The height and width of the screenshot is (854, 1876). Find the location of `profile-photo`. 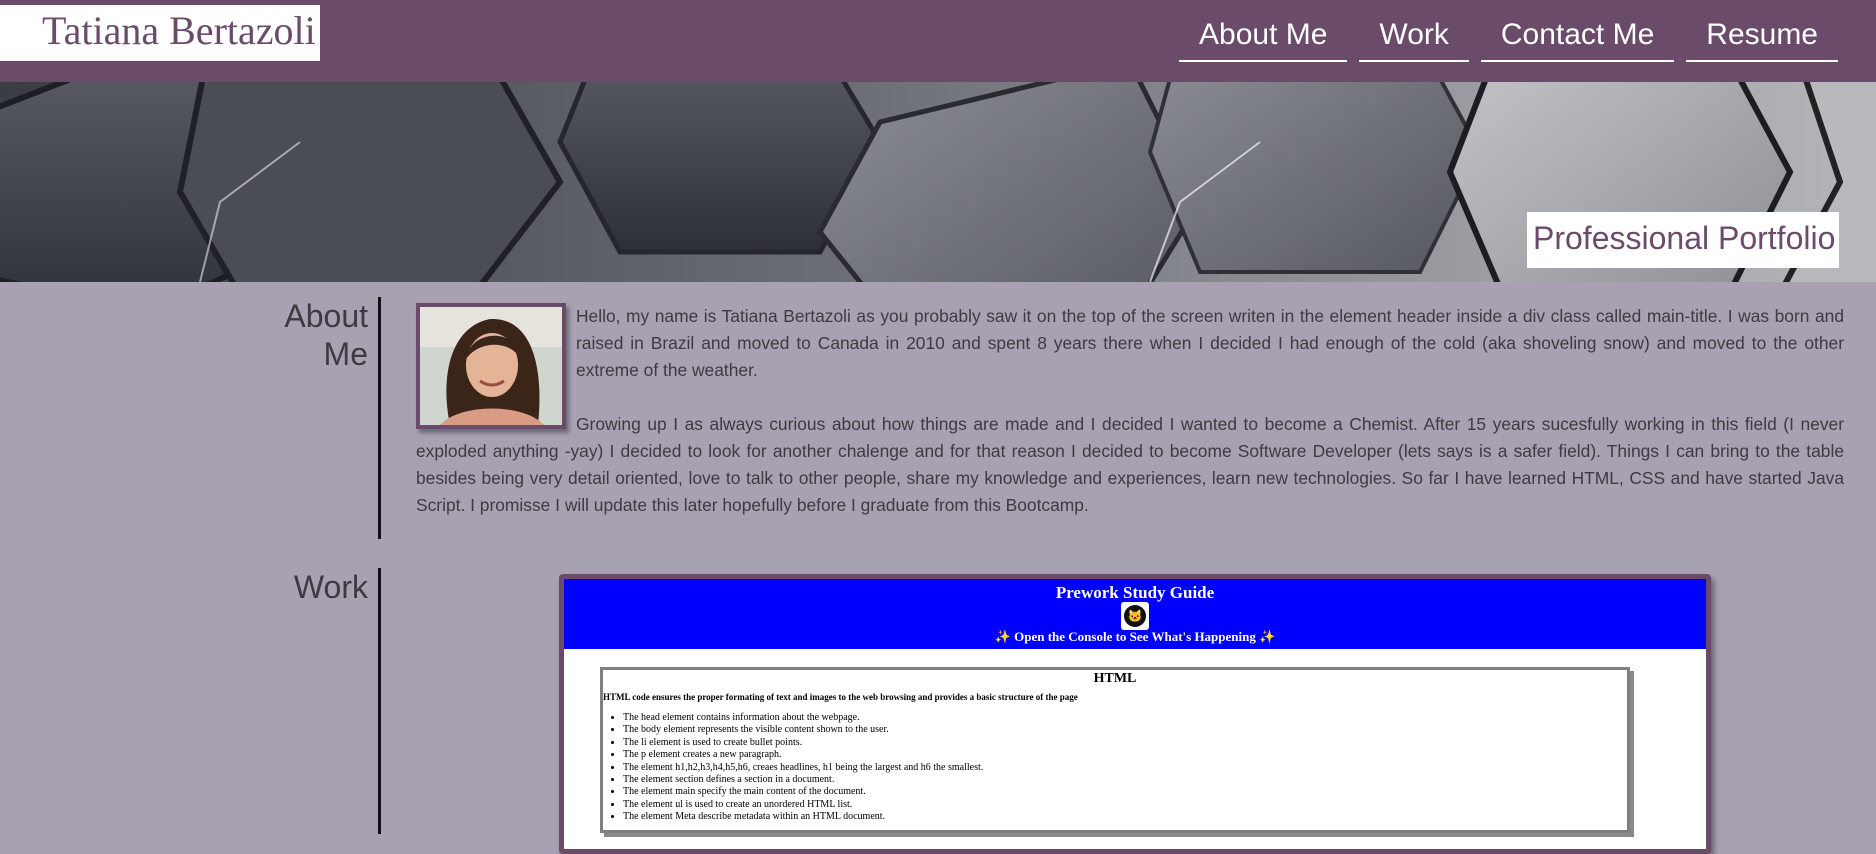

profile-photo is located at coordinates (491, 366).